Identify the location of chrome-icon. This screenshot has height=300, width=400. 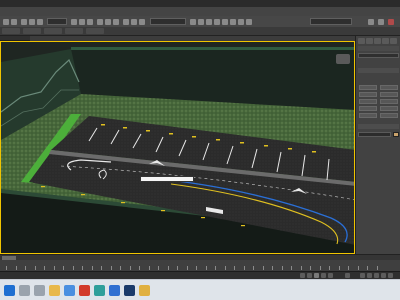
(69, 290).